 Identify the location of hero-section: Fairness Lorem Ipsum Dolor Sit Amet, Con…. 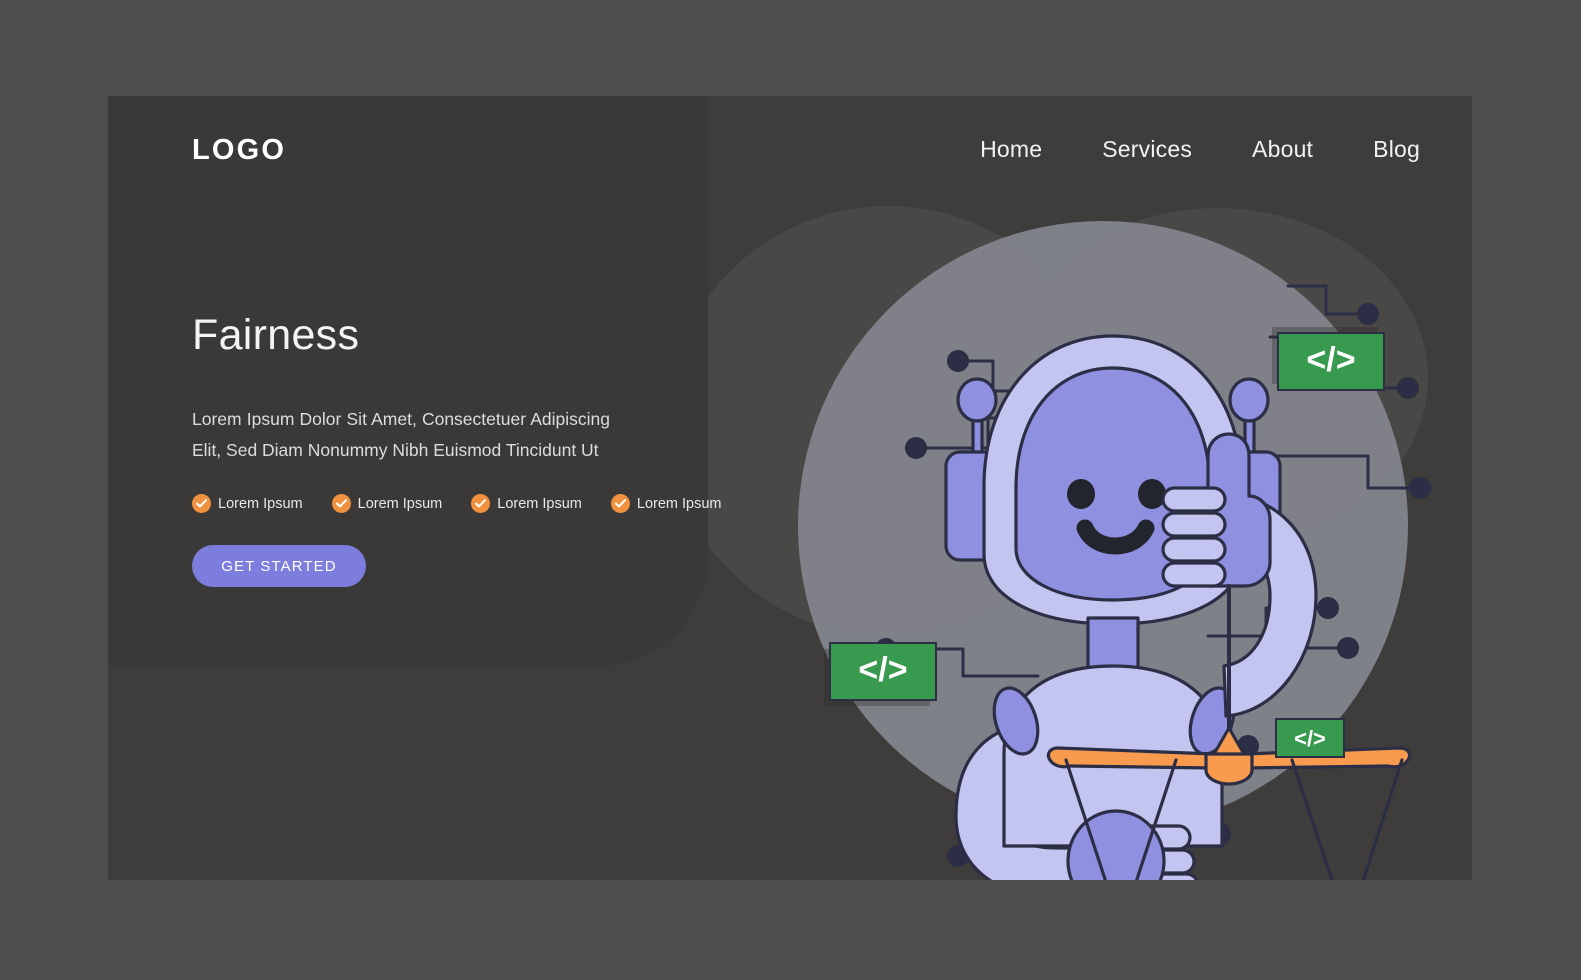
(457, 449).